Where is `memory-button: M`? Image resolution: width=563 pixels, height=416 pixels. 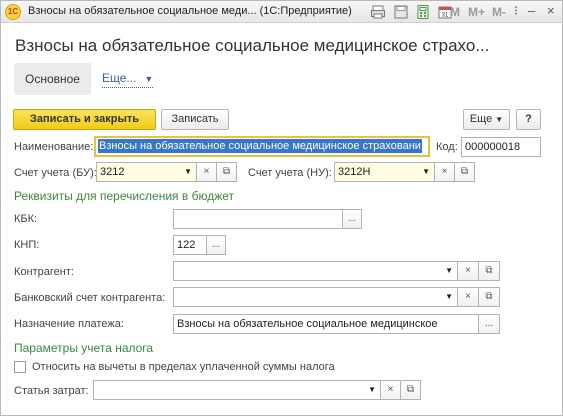 memory-button: M is located at coordinates (455, 12).